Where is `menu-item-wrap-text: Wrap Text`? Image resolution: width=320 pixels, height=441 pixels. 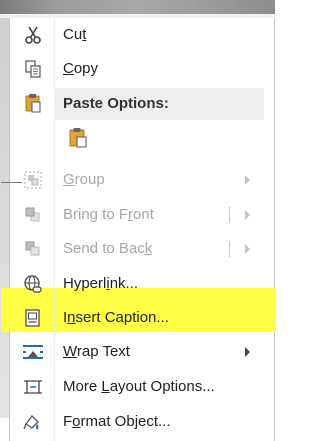
menu-item-wrap-text: Wrap Text is located at coordinates (142, 352).